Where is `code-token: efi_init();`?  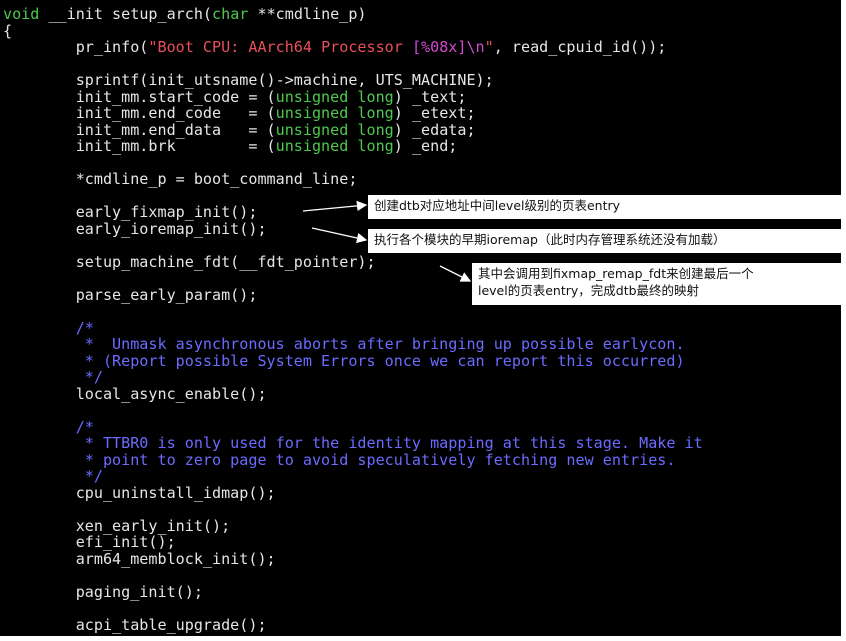 code-token: efi_init(); is located at coordinates (89, 542).